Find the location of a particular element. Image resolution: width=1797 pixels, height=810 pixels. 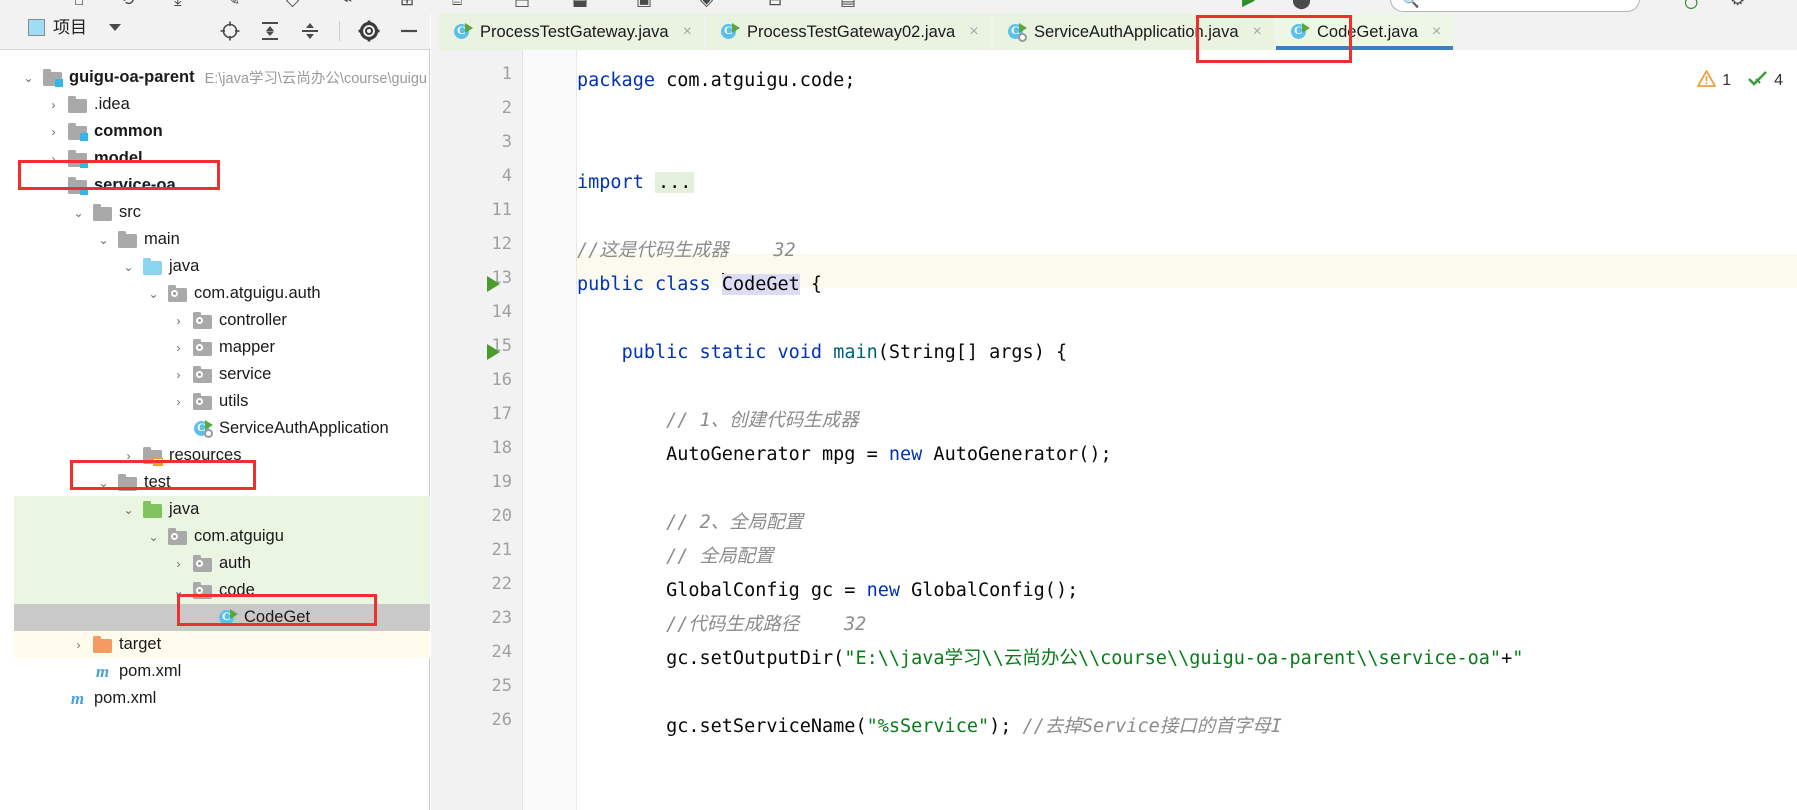

line-number: 17 is located at coordinates (501, 414).